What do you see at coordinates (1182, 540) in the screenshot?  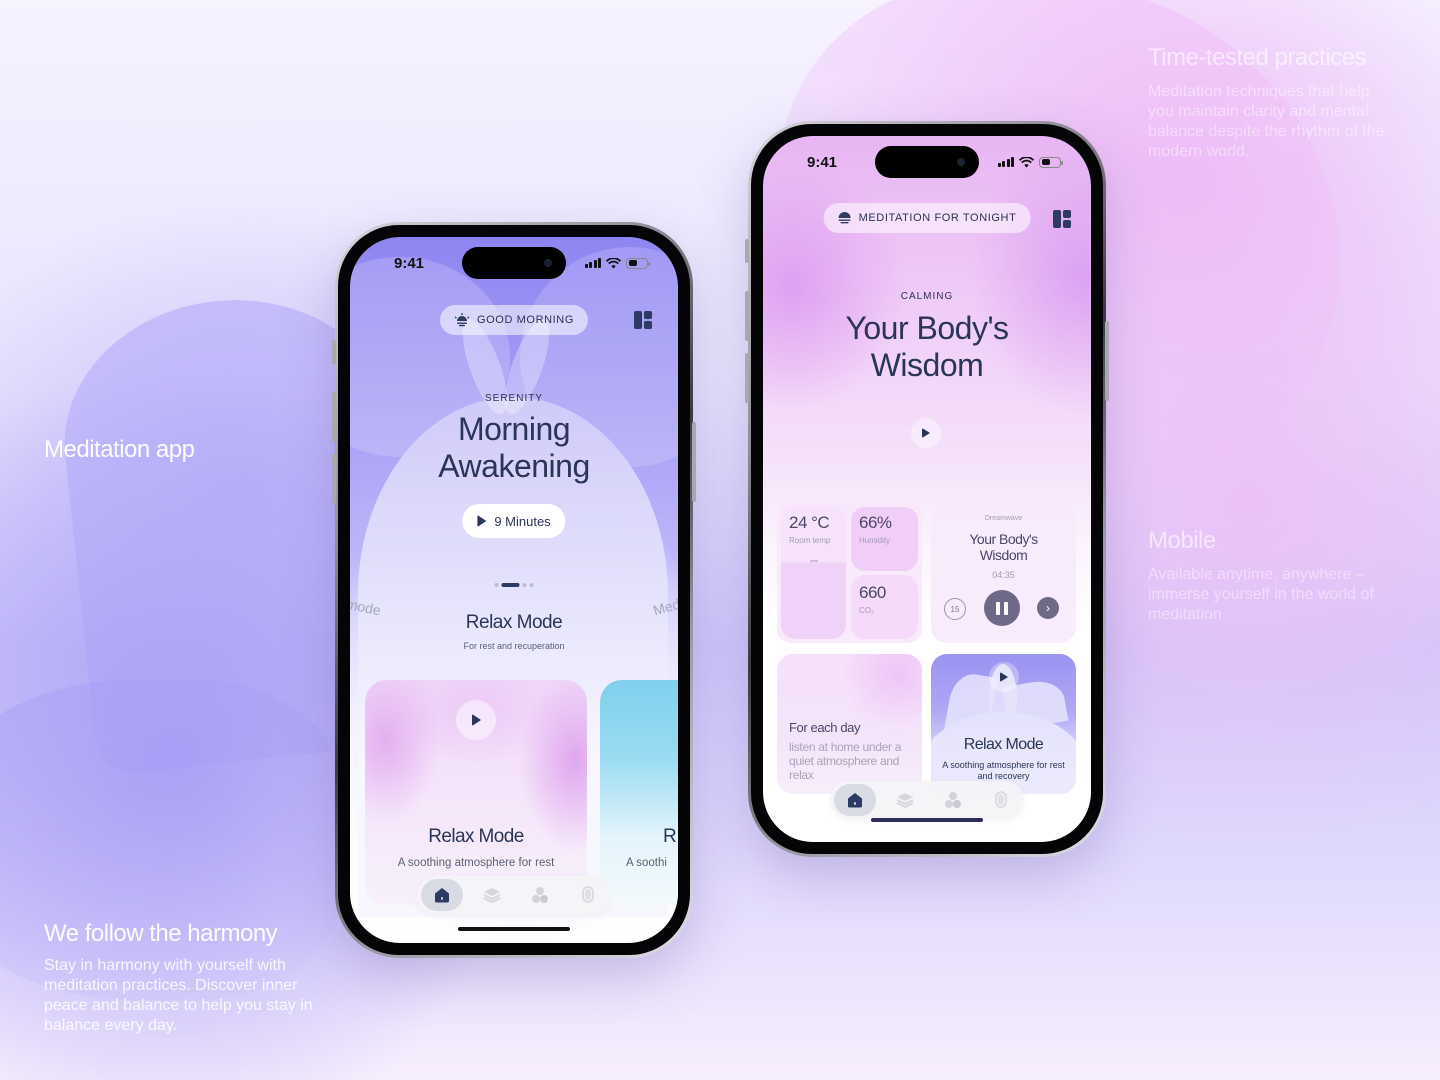 I see `mobile-title: Mobile` at bounding box center [1182, 540].